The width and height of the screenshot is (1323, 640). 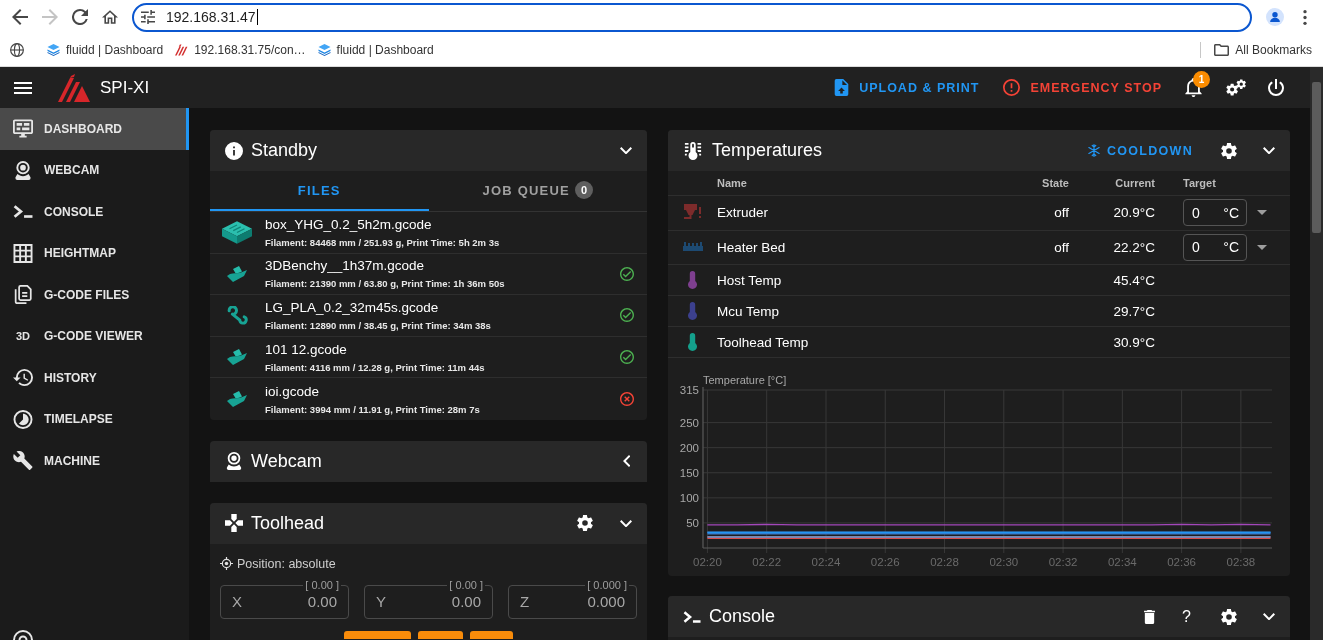 What do you see at coordinates (689, 422) in the screenshot?
I see `y-tick-label: 250` at bounding box center [689, 422].